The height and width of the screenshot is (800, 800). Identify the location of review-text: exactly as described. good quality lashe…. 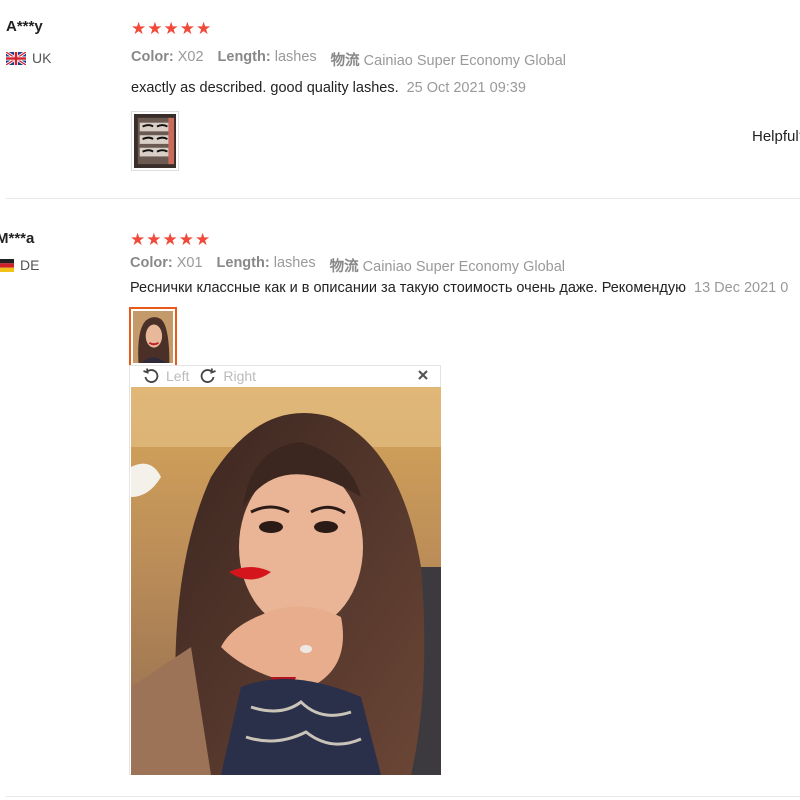
(328, 88).